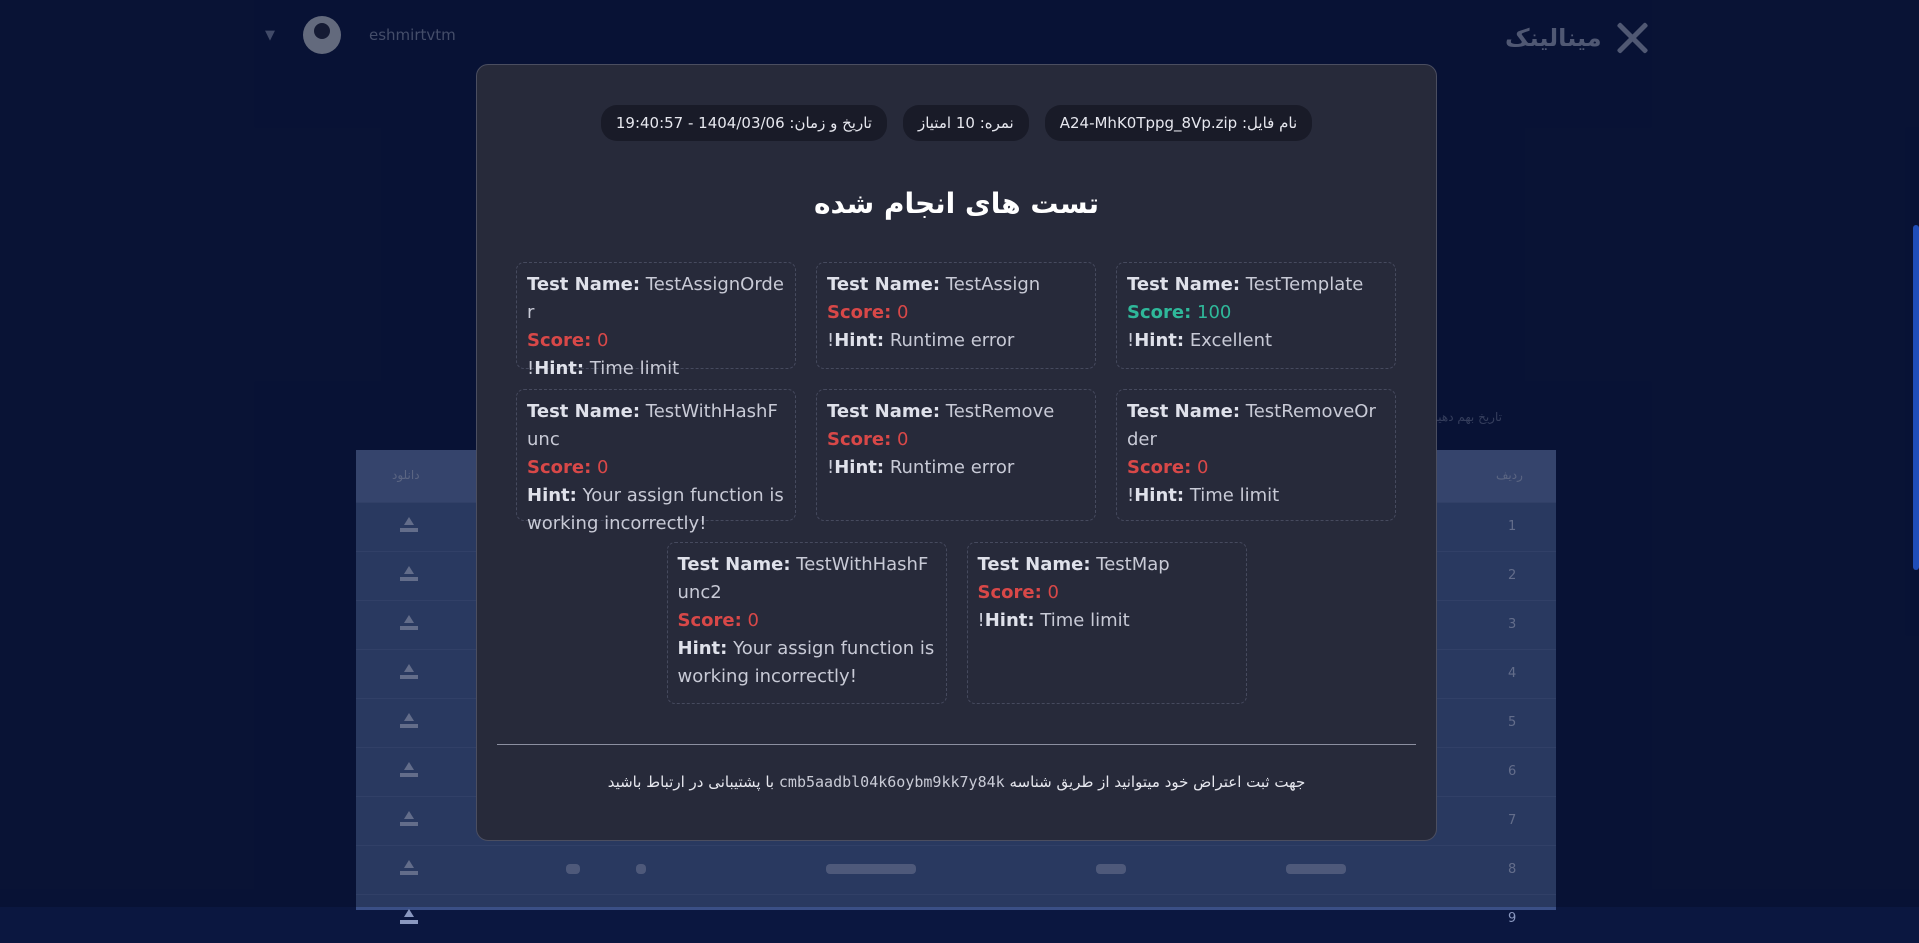 The width and height of the screenshot is (1919, 943). Describe the element at coordinates (956, 203) in the screenshot. I see `modal-title: تست های انجام شده` at that location.